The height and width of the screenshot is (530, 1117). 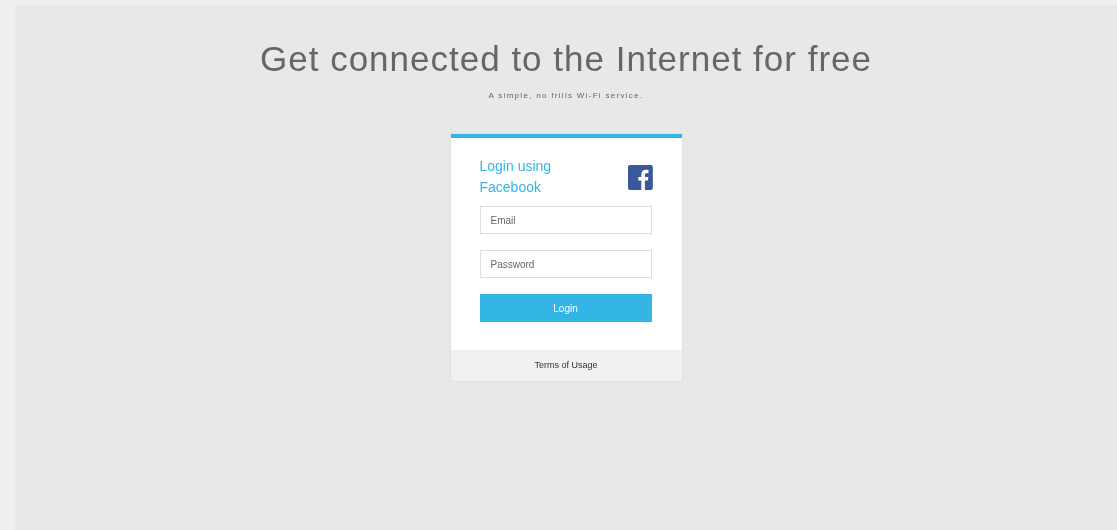 What do you see at coordinates (640, 177) in the screenshot?
I see `facebook-icon` at bounding box center [640, 177].